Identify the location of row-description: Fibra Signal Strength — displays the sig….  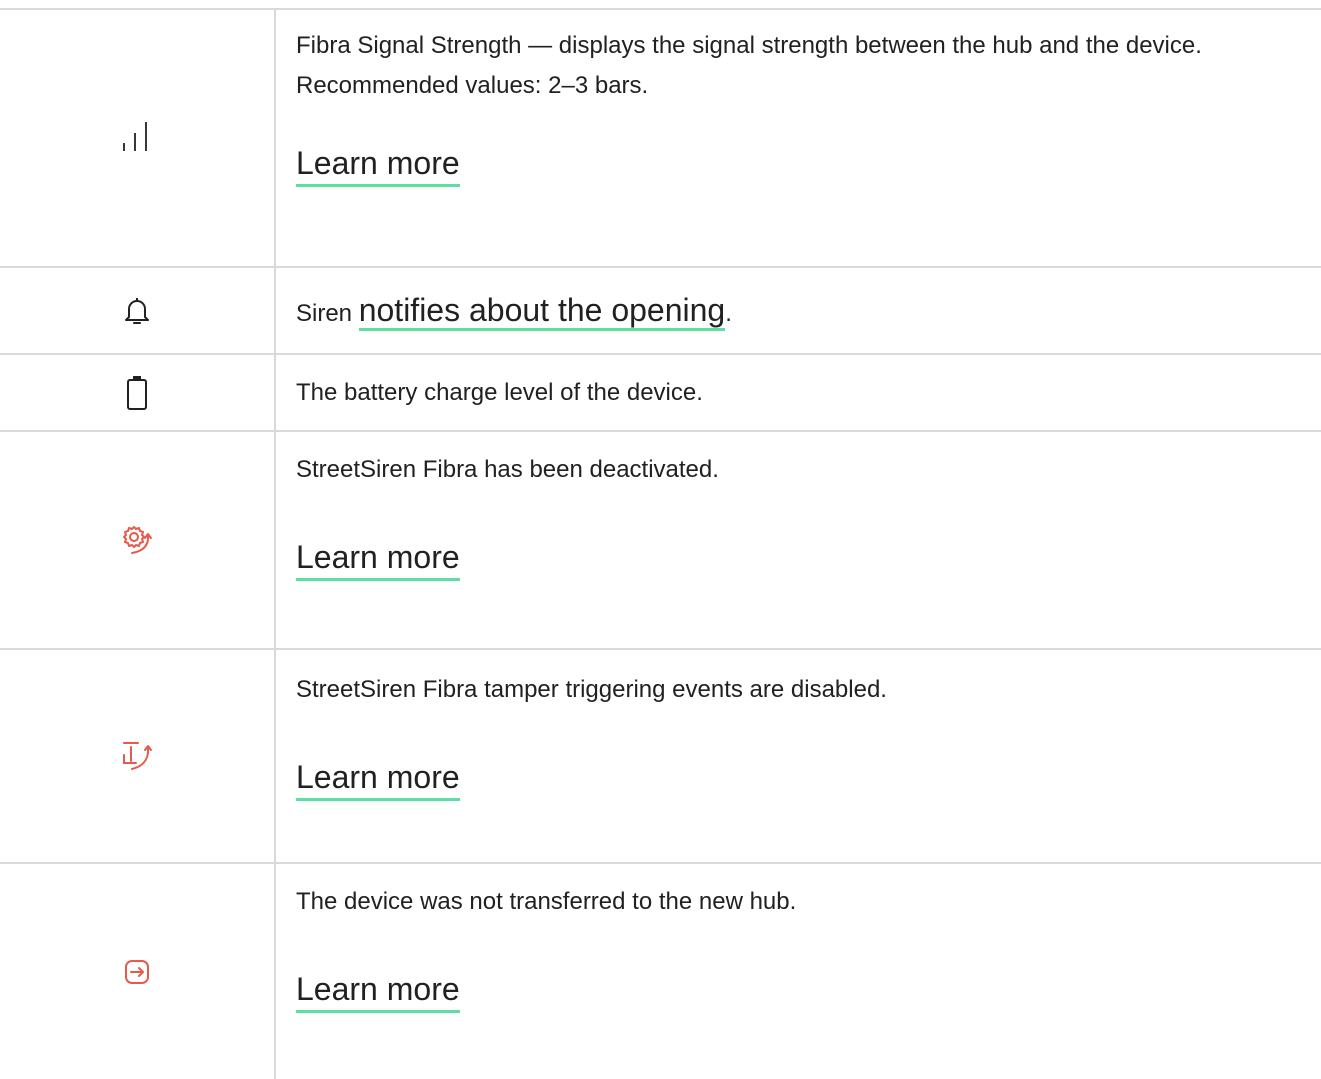
(749, 65).